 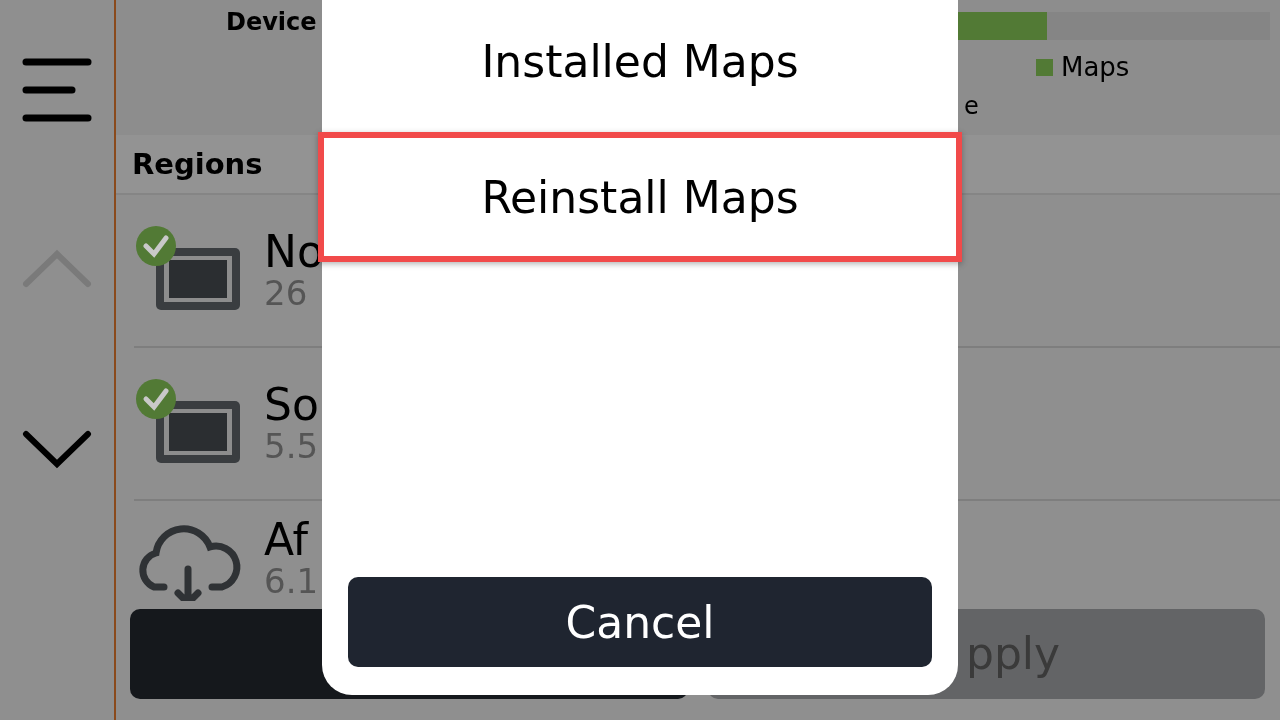 What do you see at coordinates (291, 582) in the screenshot?
I see `region-size: 6.1` at bounding box center [291, 582].